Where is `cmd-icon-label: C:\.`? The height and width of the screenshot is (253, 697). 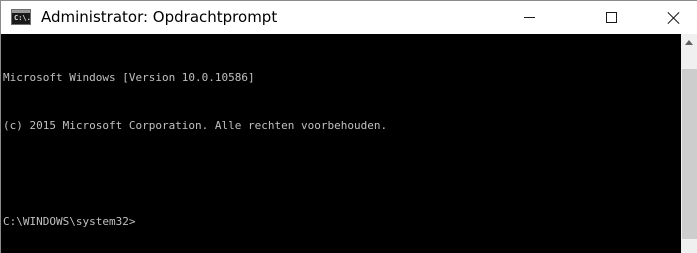 cmd-icon-label: C:\. is located at coordinates (22, 18).